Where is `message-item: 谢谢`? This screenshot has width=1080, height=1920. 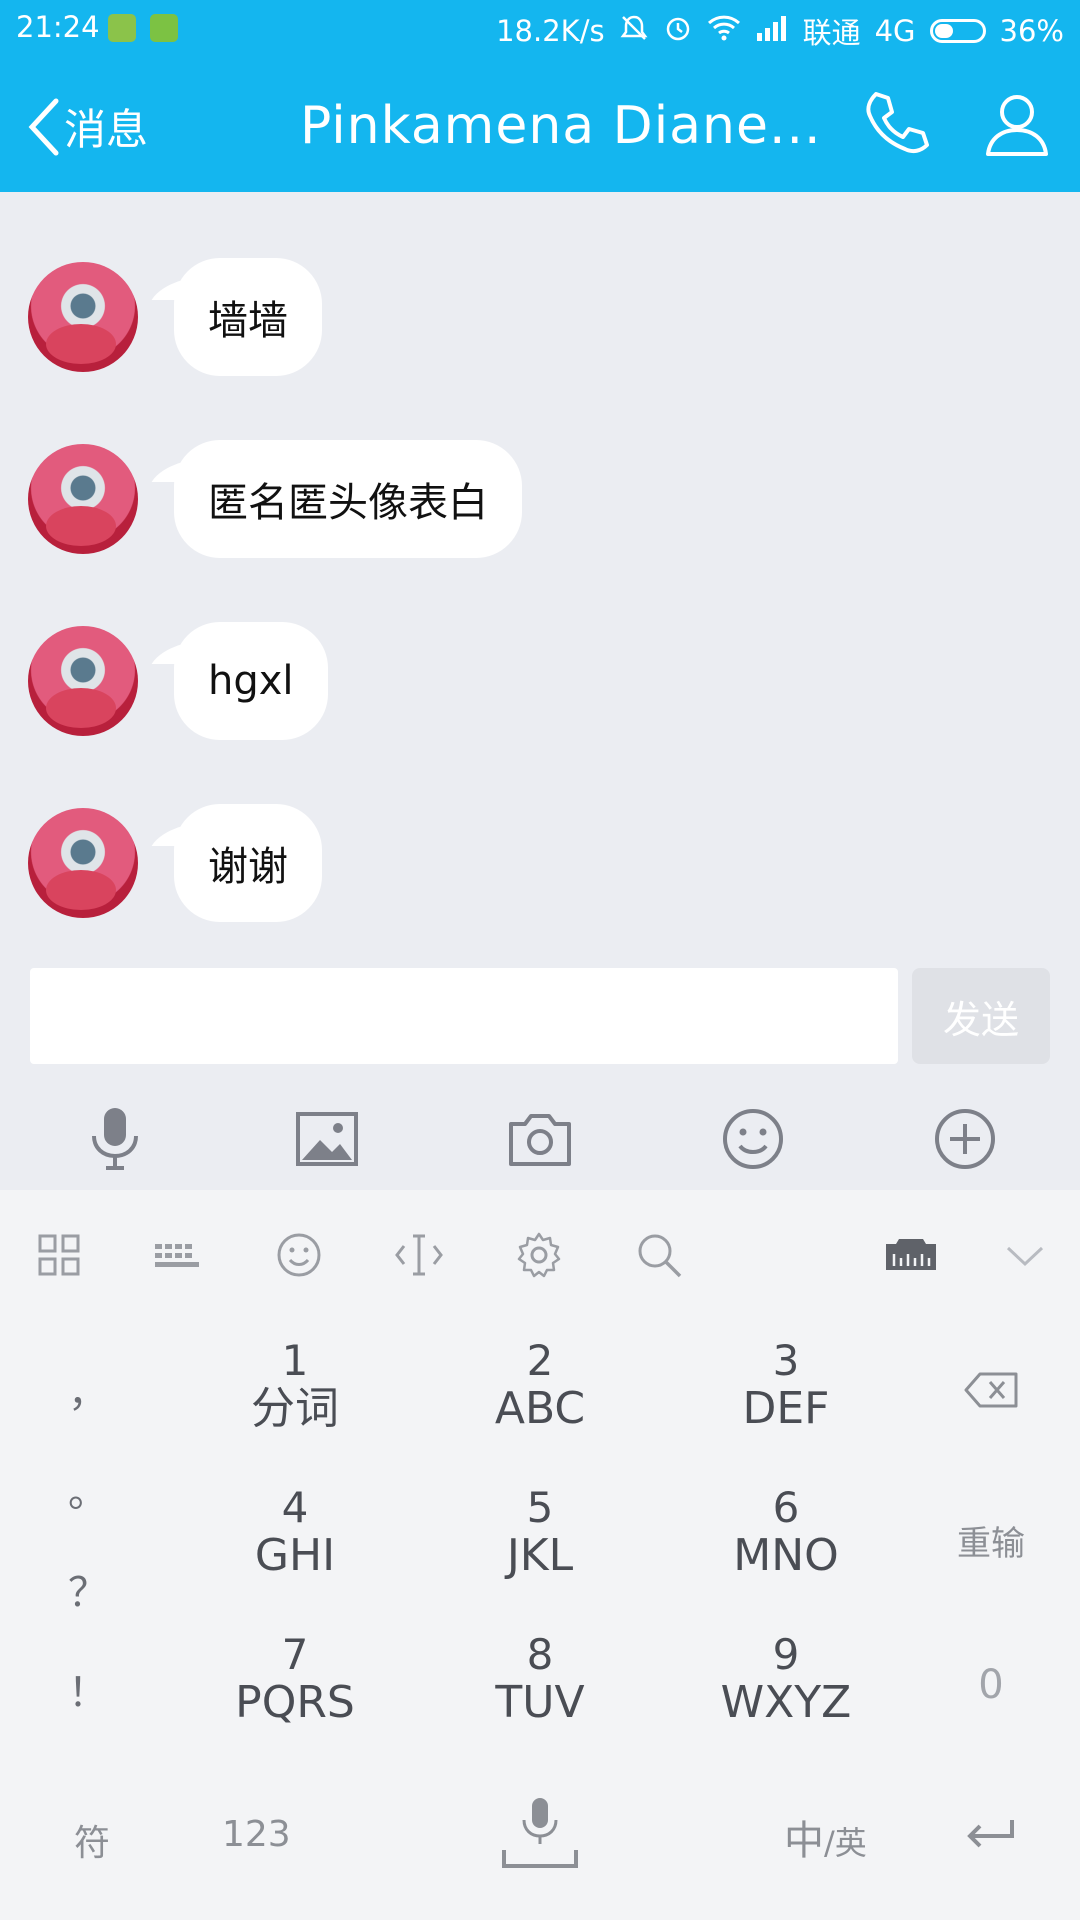
message-item: 谢谢 is located at coordinates (175, 863).